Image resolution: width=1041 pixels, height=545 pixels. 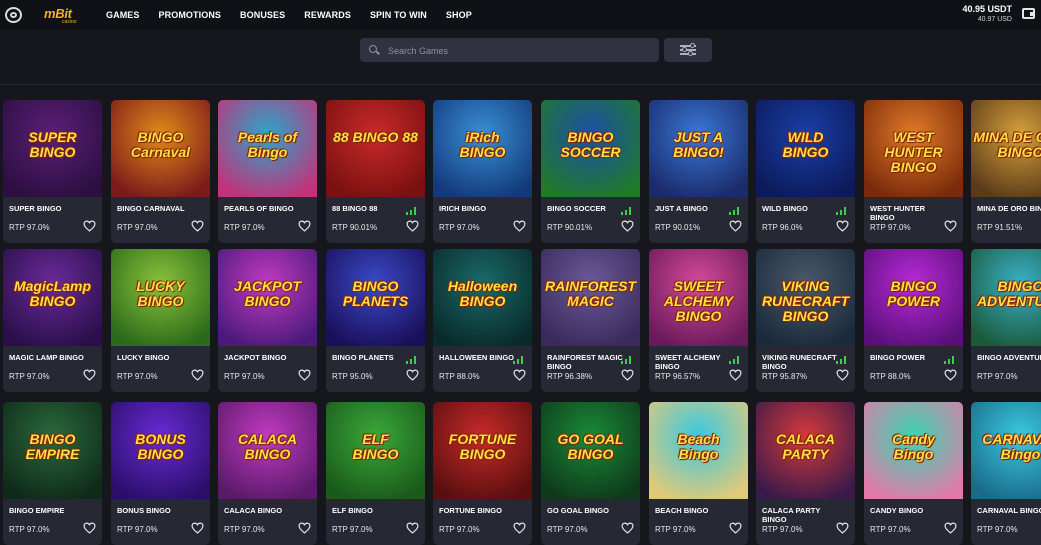 What do you see at coordinates (987, 13) in the screenshot?
I see `balance-display: 40.95 USDT 40.97 USD` at bounding box center [987, 13].